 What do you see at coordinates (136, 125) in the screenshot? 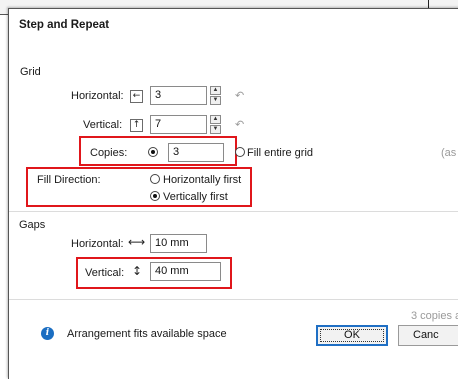
I see `arrow-up-icon: ↑` at bounding box center [136, 125].